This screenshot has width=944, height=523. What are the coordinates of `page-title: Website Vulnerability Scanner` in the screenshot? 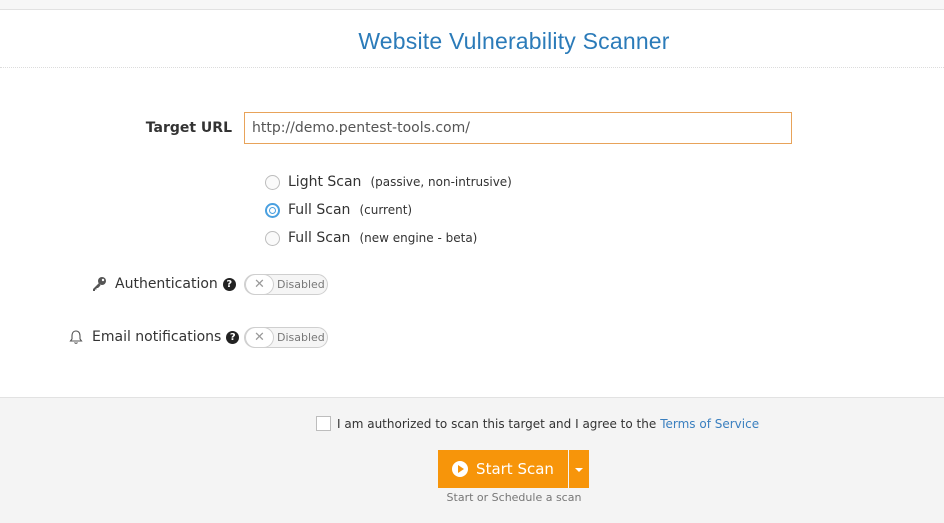 It's located at (514, 41).